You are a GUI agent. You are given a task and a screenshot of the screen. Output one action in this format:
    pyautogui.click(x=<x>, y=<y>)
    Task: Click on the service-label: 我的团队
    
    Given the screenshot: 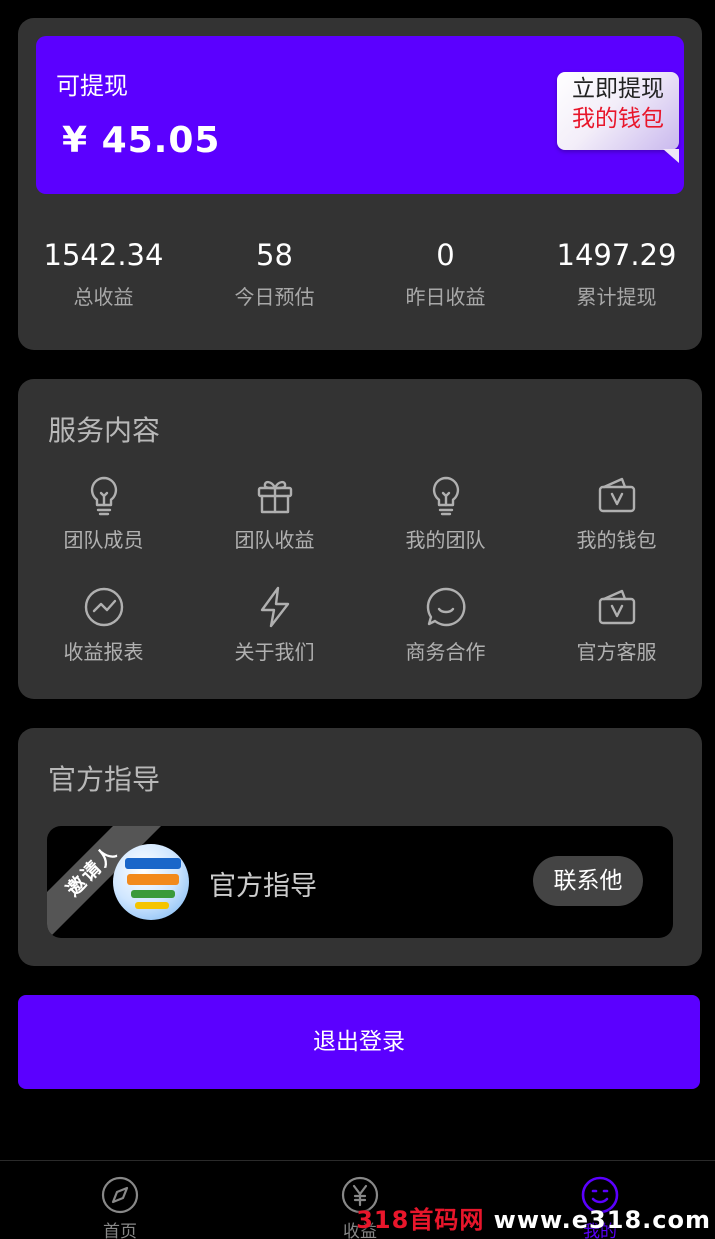 What is the action you would take?
    pyautogui.click(x=445, y=540)
    